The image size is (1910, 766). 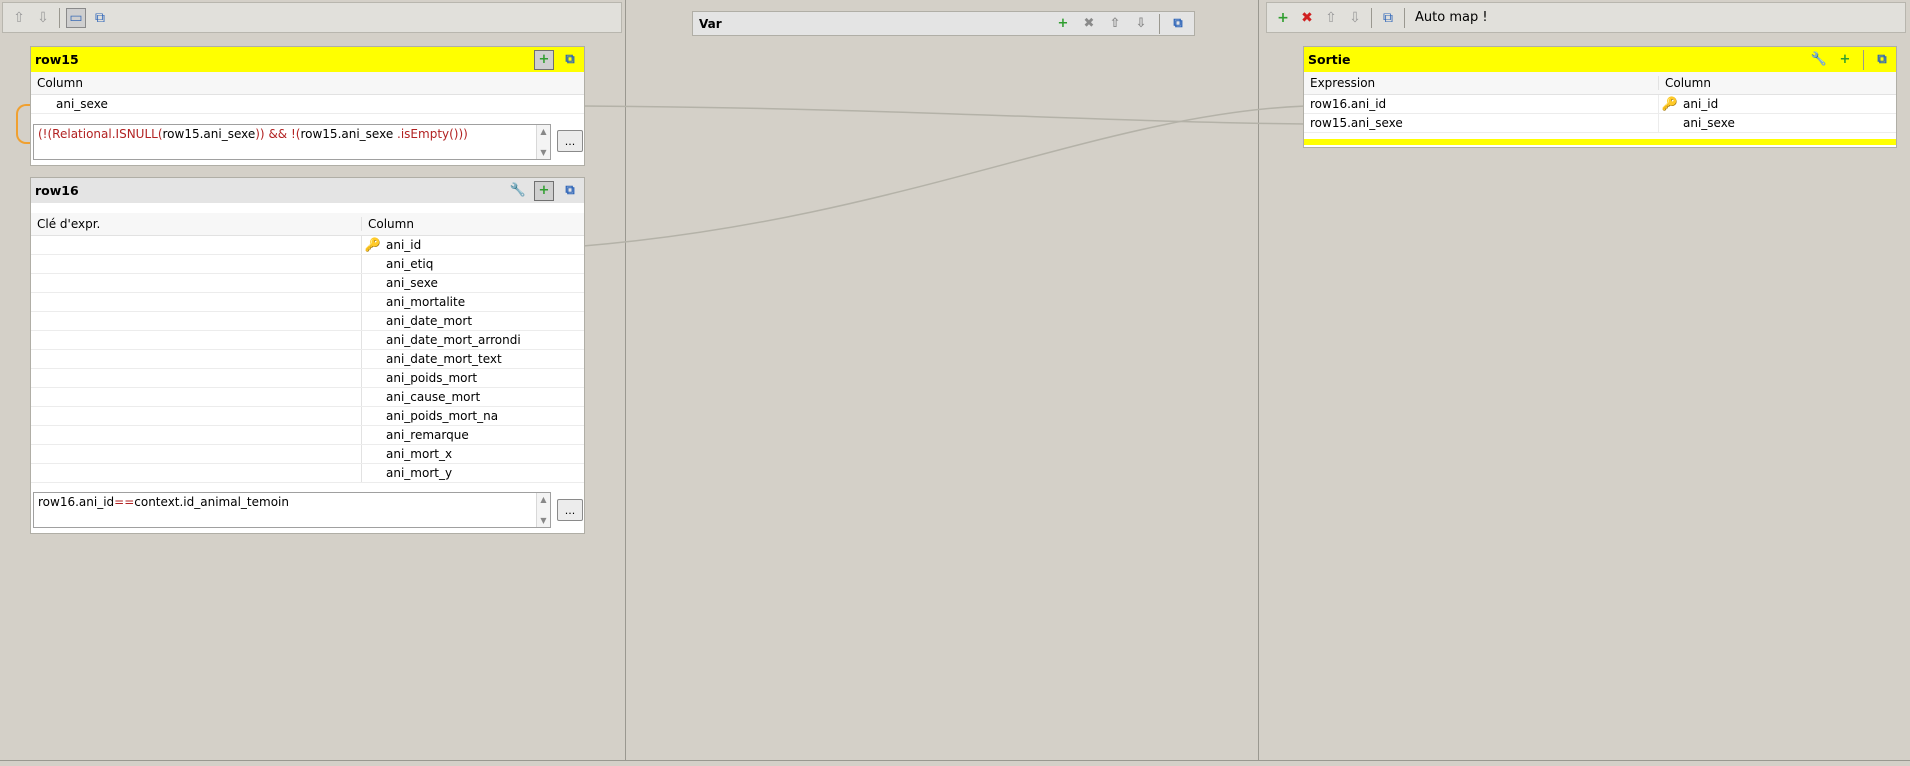 I want to click on input-toolbar: ⇧ ⇩ ▭ ⧉, so click(x=312, y=17).